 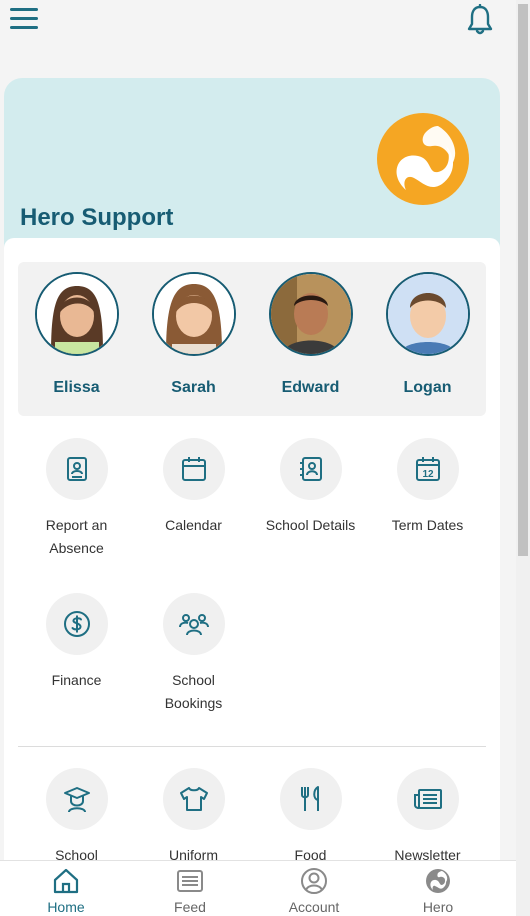 I want to click on contact-book-icon, so click(x=311, y=469).